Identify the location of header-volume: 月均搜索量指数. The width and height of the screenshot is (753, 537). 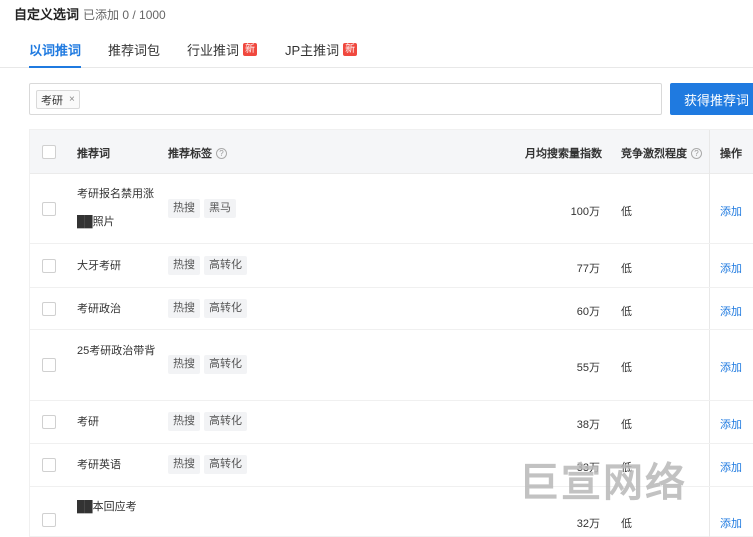
(563, 153).